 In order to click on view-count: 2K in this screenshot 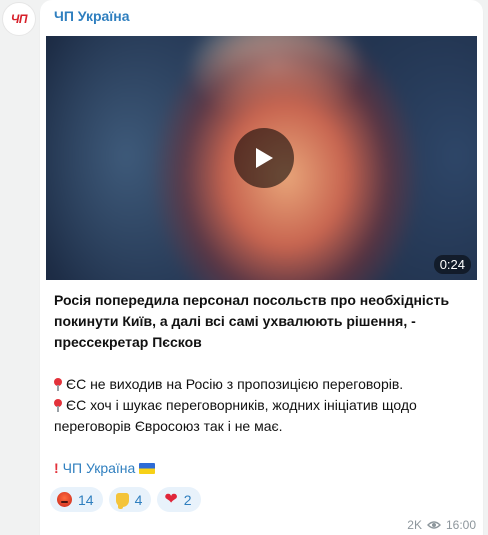, I will do `click(414, 525)`.